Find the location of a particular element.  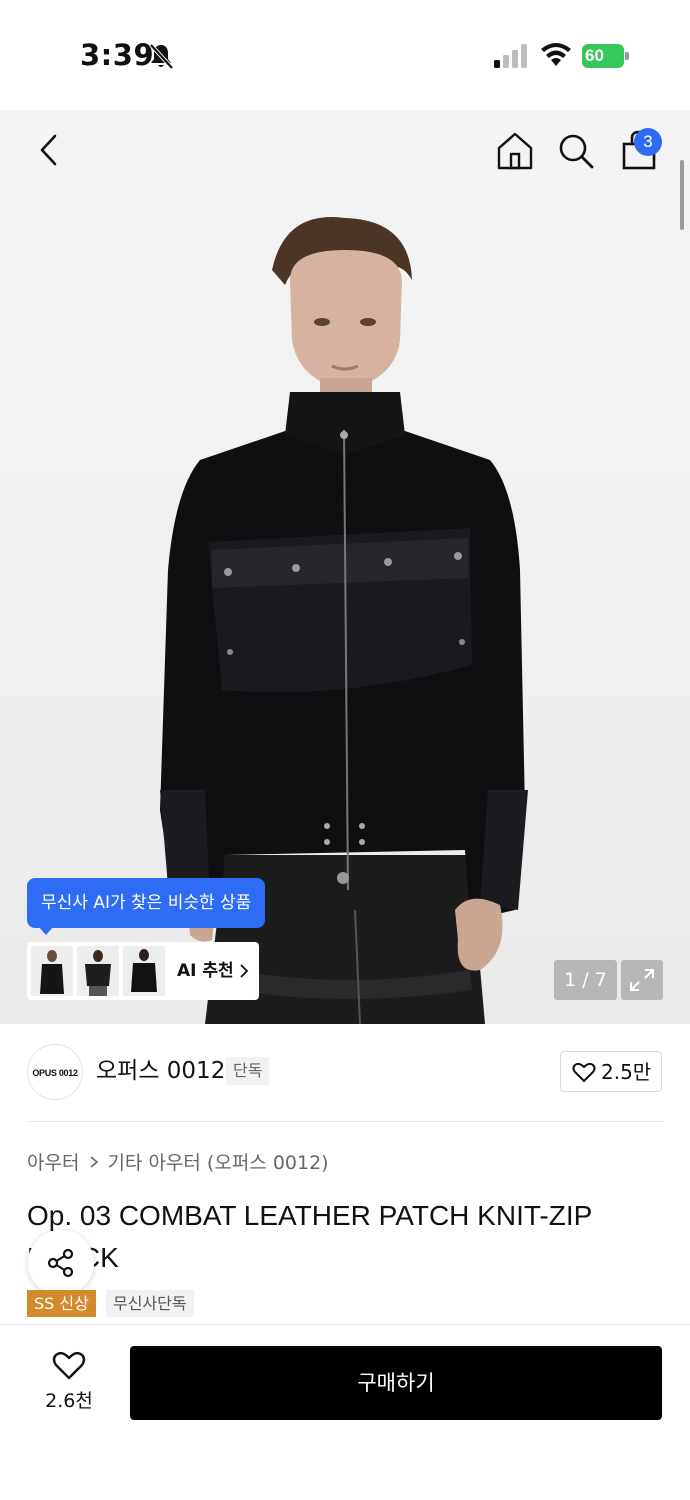

back-chevron-icon is located at coordinates (50, 150).